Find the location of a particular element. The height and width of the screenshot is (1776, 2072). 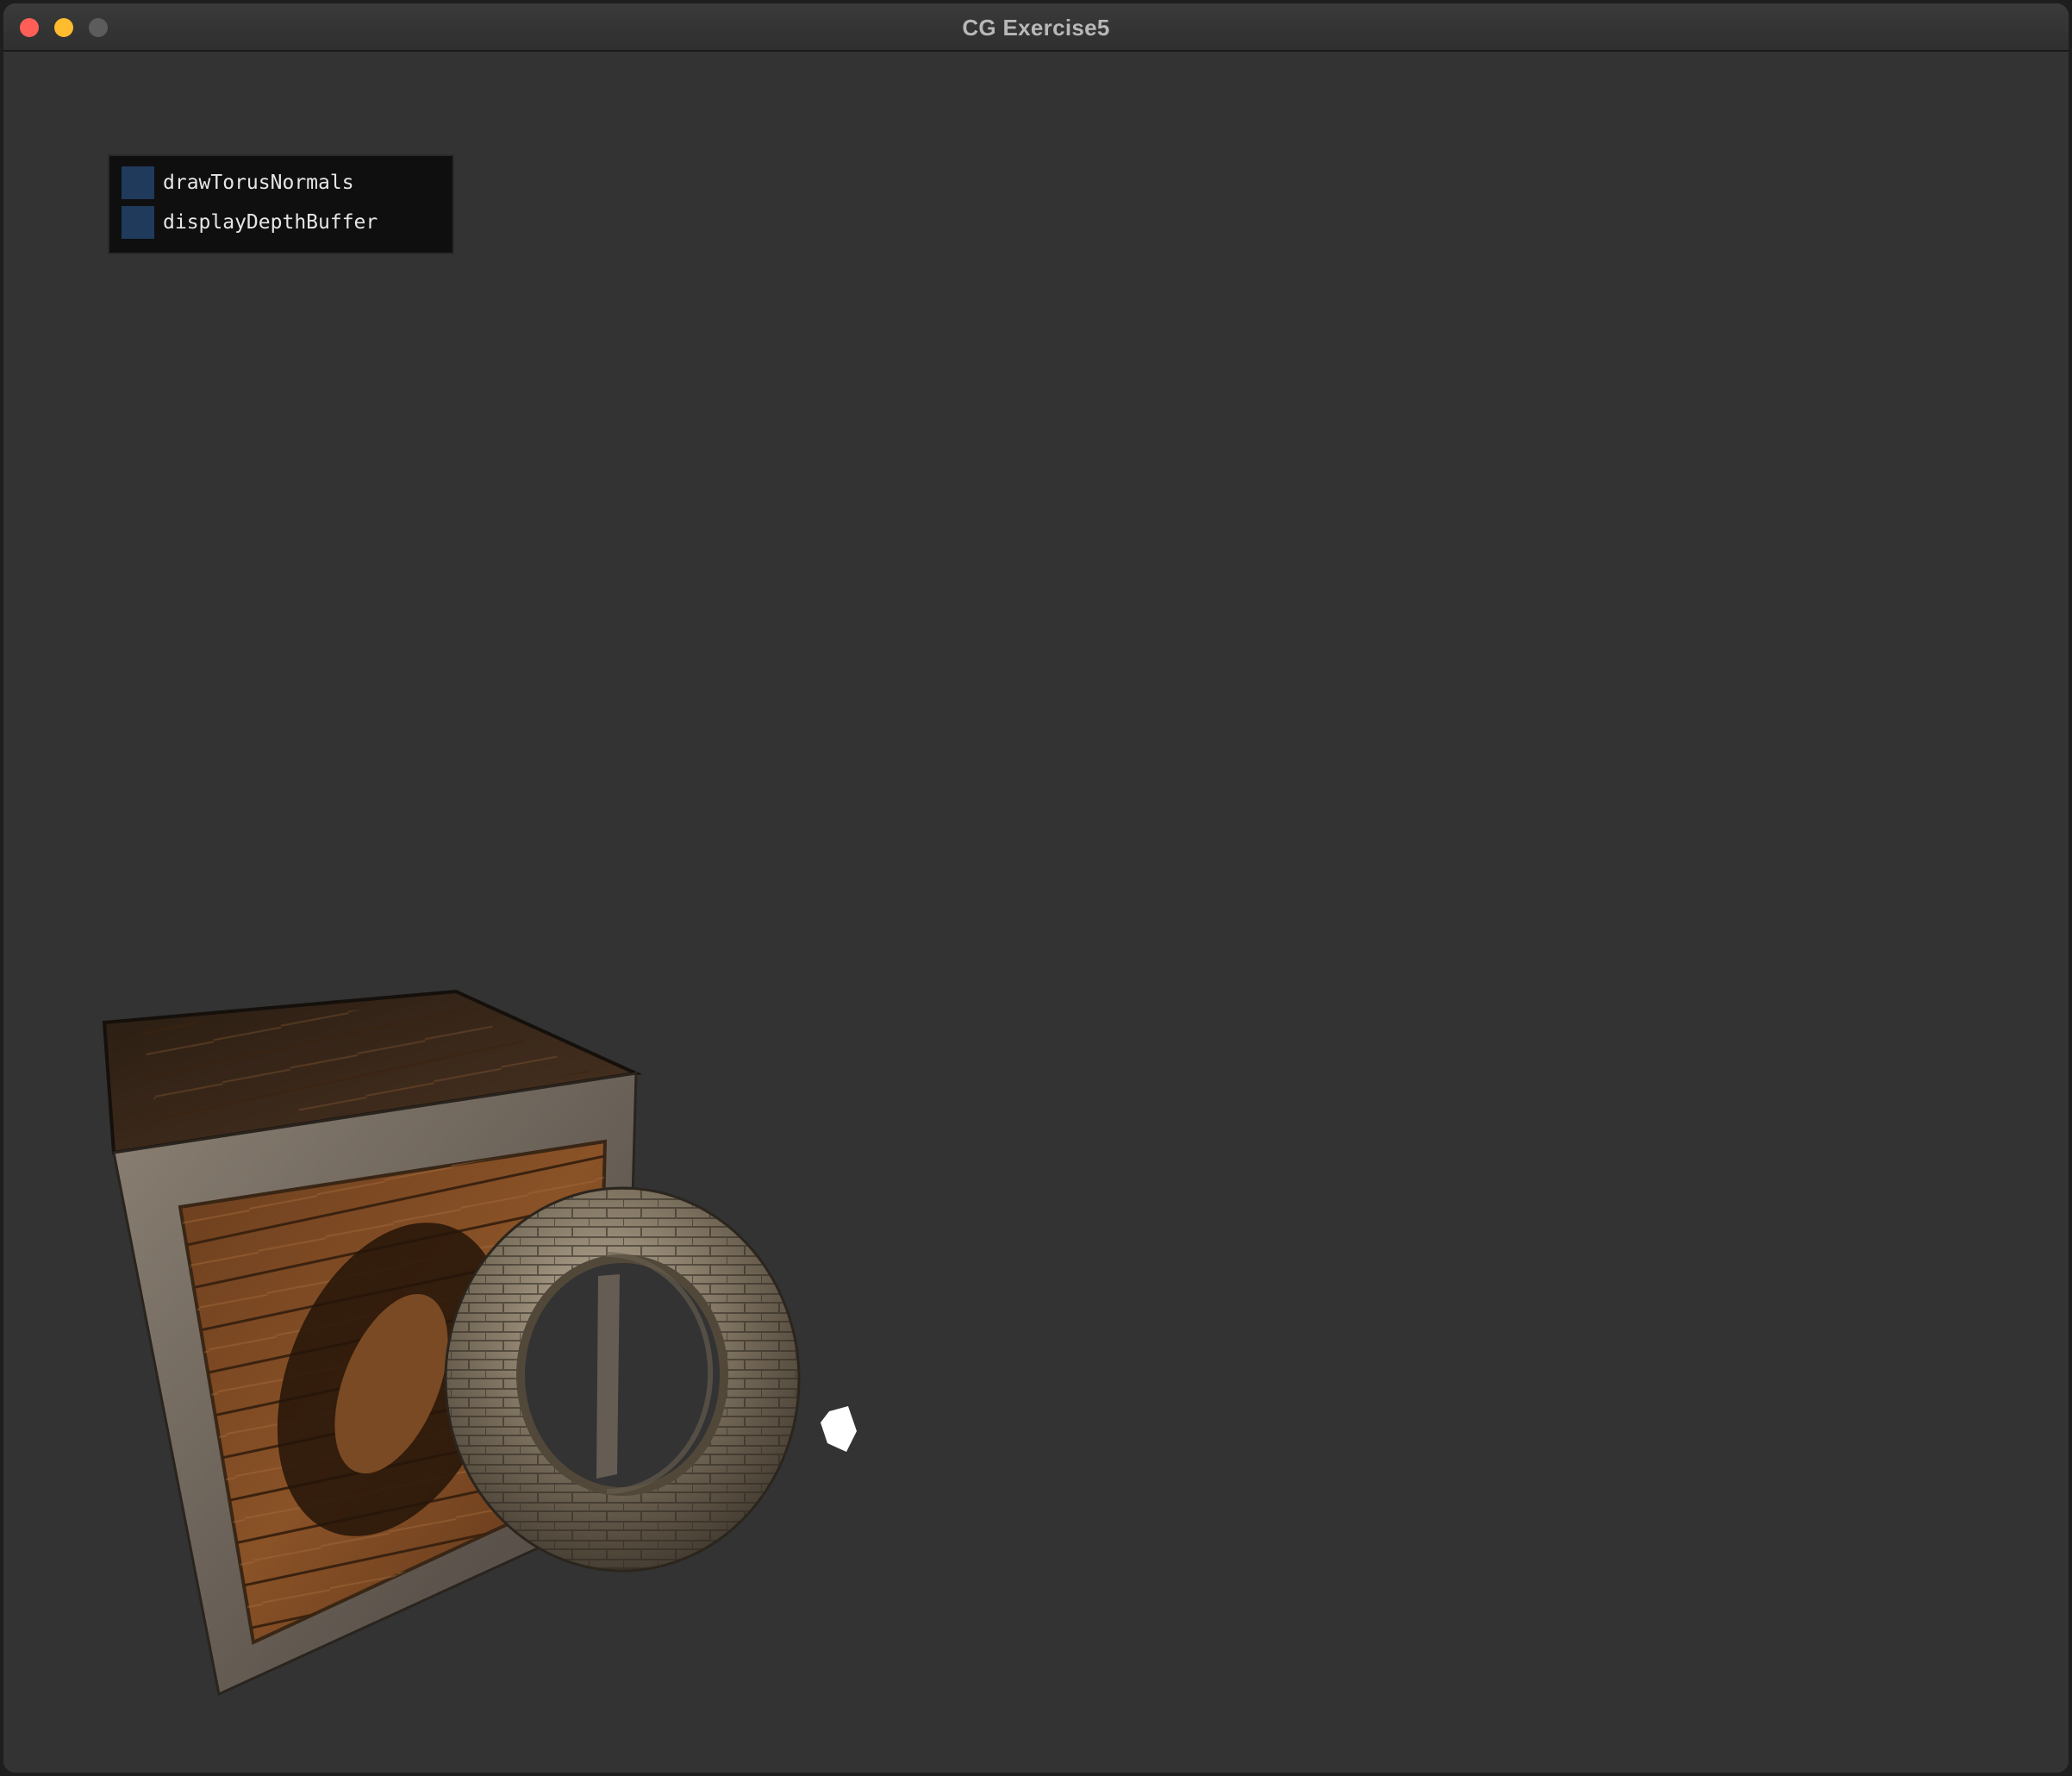

3d-scene is located at coordinates (479, 1343).